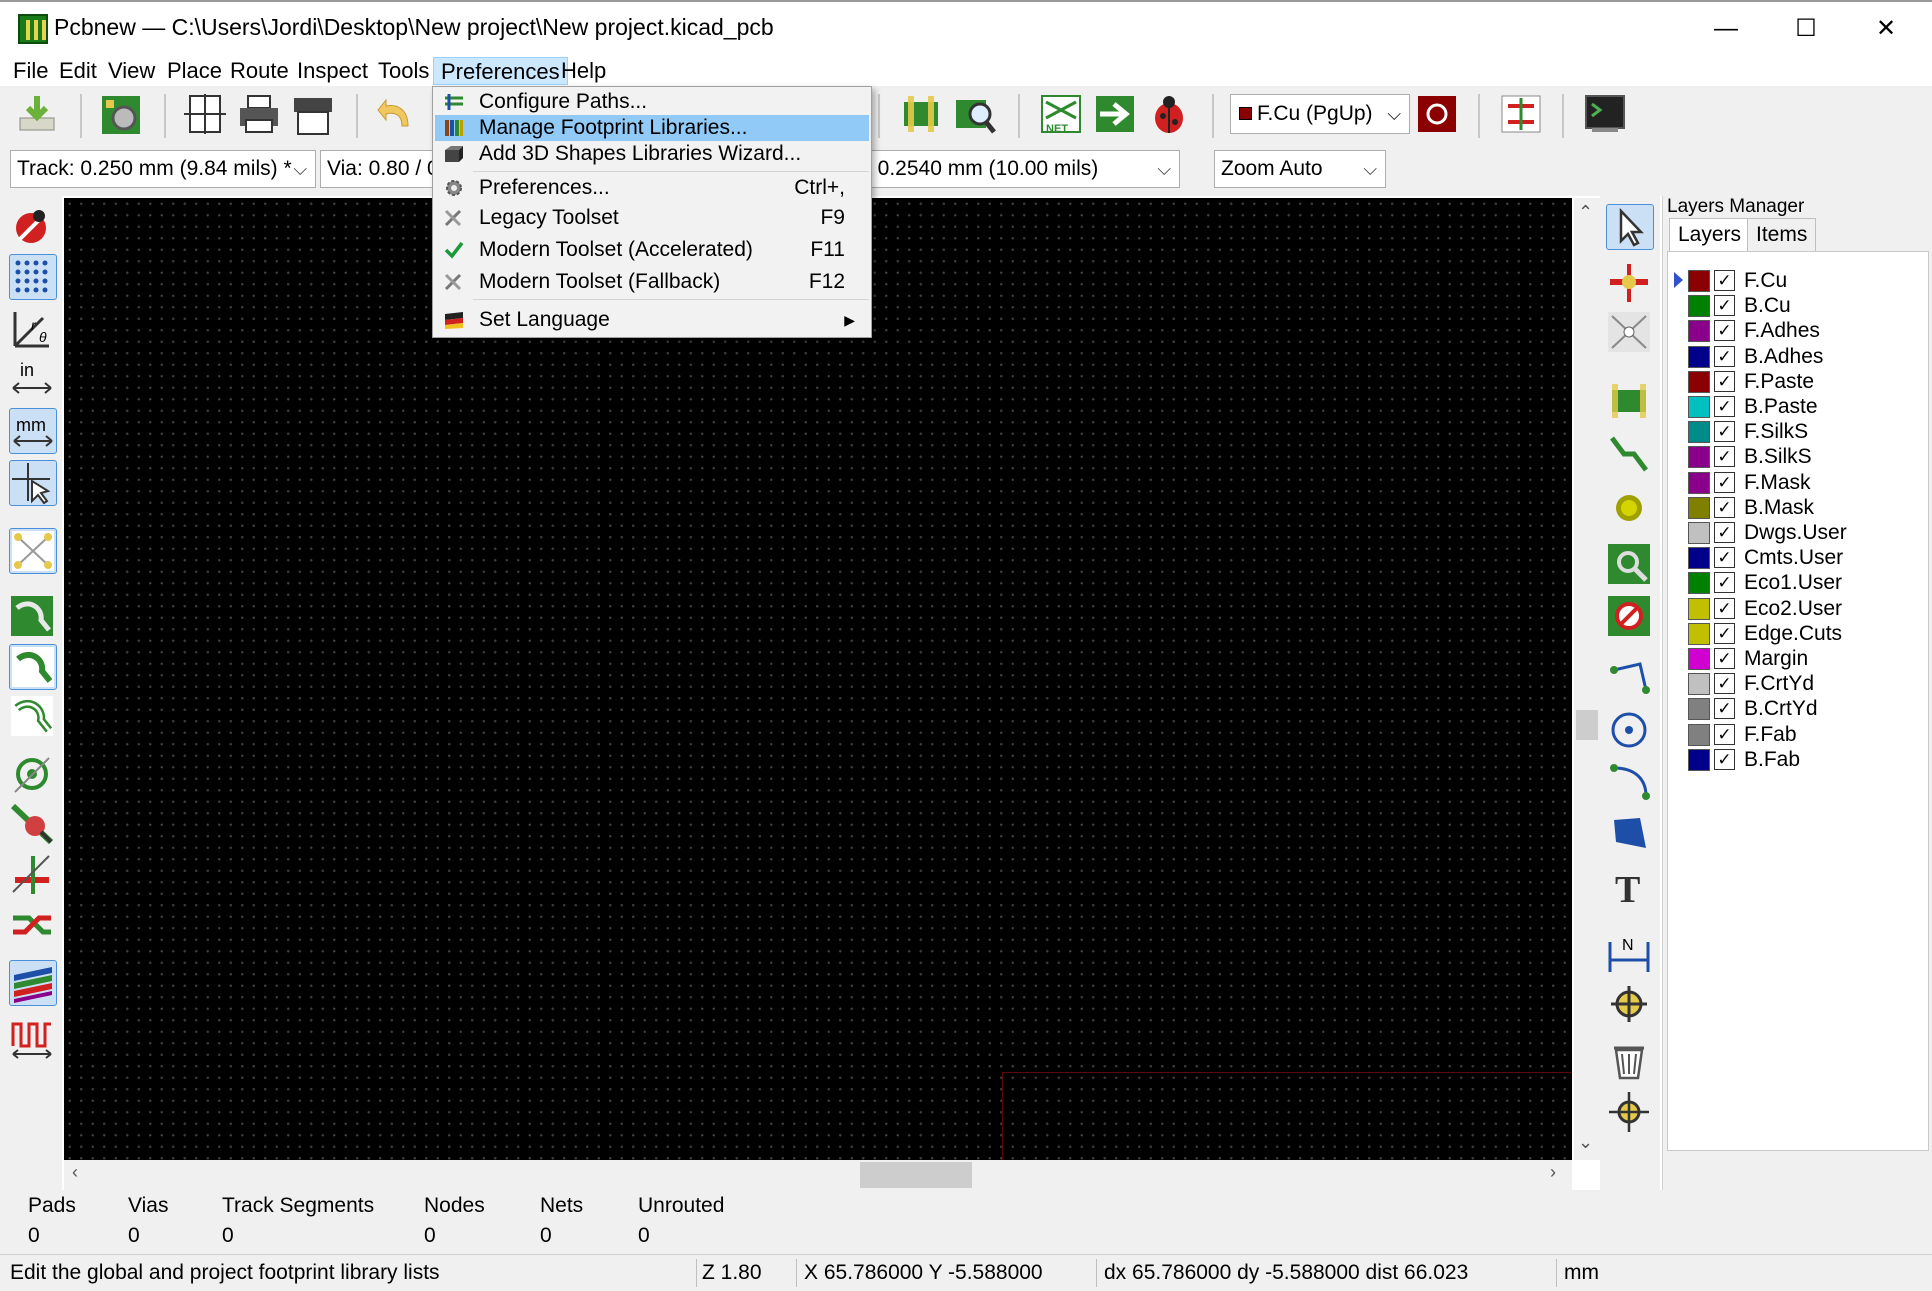 The width and height of the screenshot is (1932, 1291). What do you see at coordinates (33, 925) in the screenshot?
I see `high-contrast-button` at bounding box center [33, 925].